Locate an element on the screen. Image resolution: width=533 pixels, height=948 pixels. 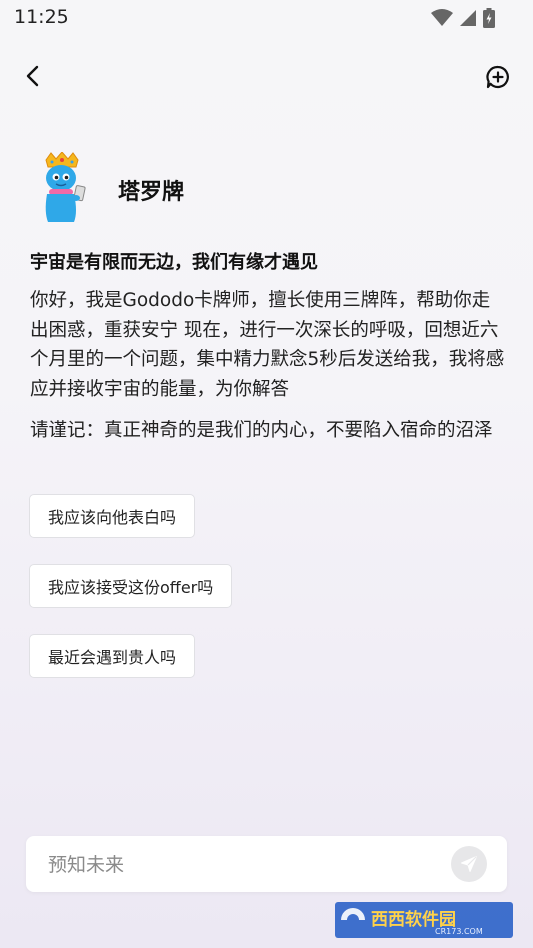
status-icons is located at coordinates (463, 18).